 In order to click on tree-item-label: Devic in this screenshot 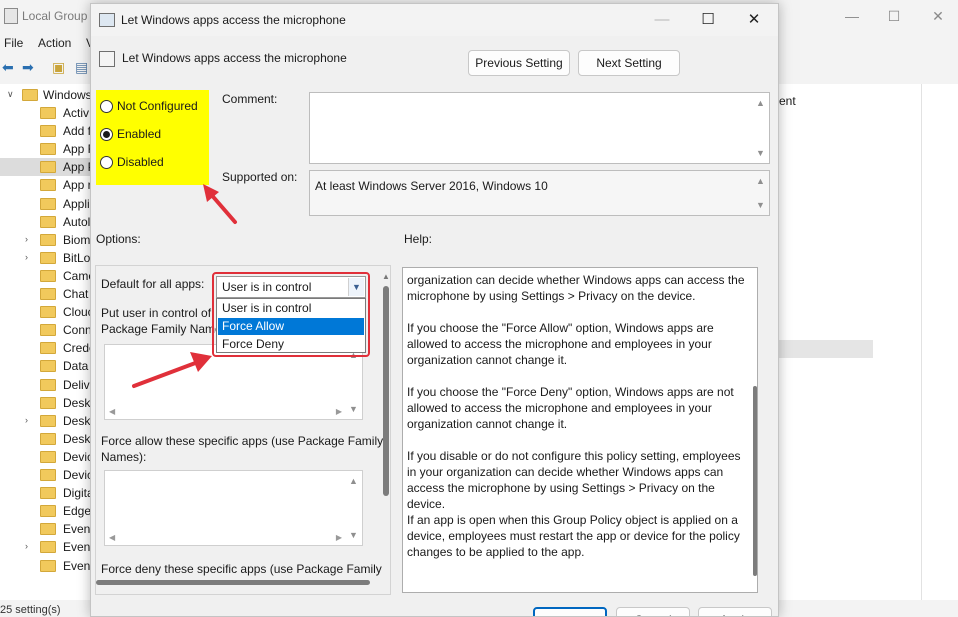, I will do `click(78, 456)`.